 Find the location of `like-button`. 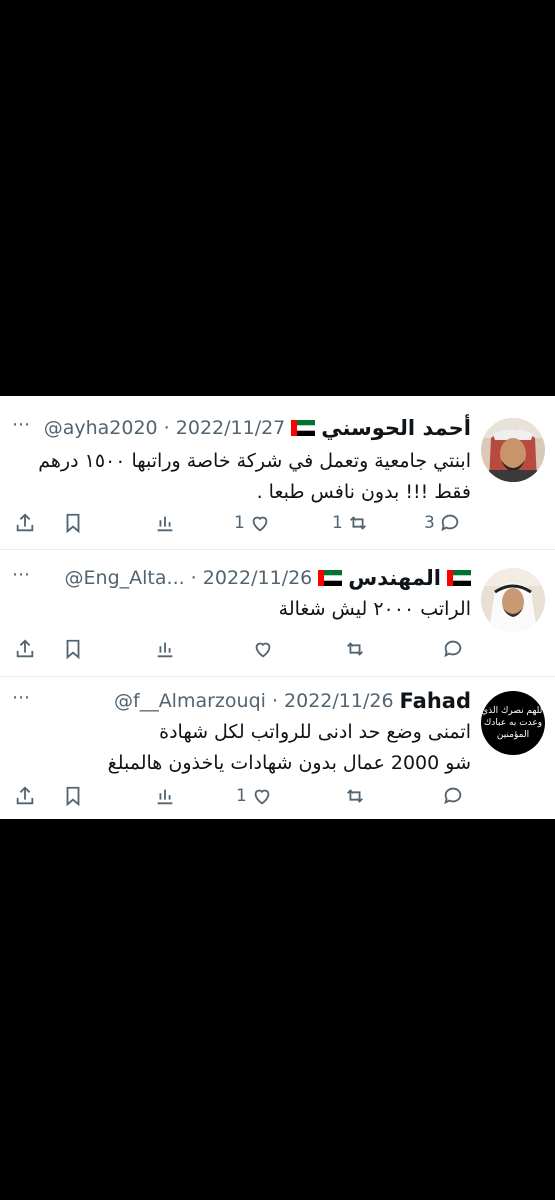

like-button is located at coordinates (263, 649).